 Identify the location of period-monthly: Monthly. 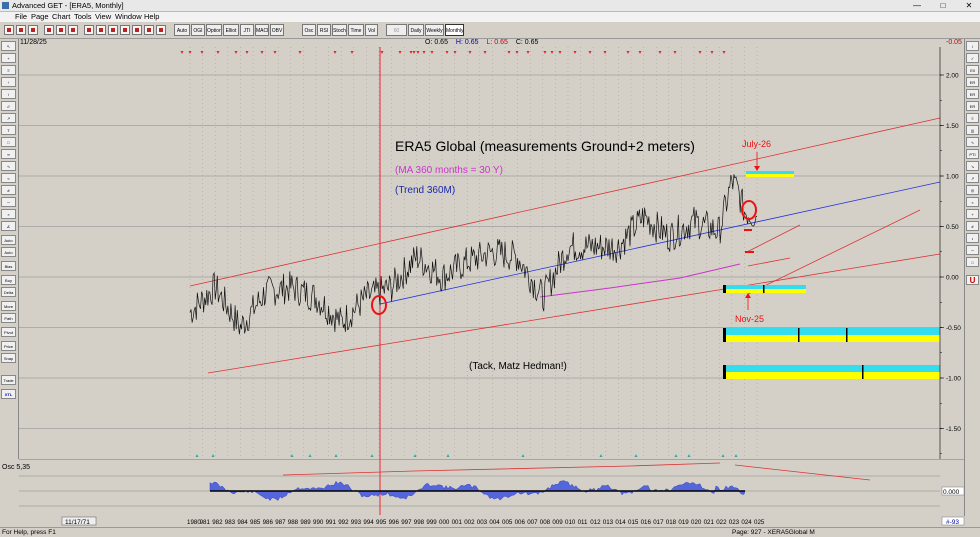
(454, 30).